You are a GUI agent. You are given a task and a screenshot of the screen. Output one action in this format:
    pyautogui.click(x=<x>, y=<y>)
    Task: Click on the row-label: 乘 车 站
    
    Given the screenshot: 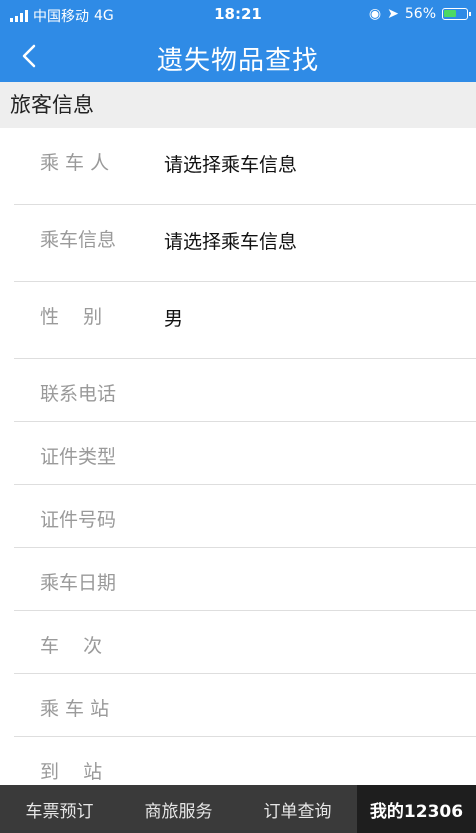 What is the action you would take?
    pyautogui.click(x=75, y=709)
    